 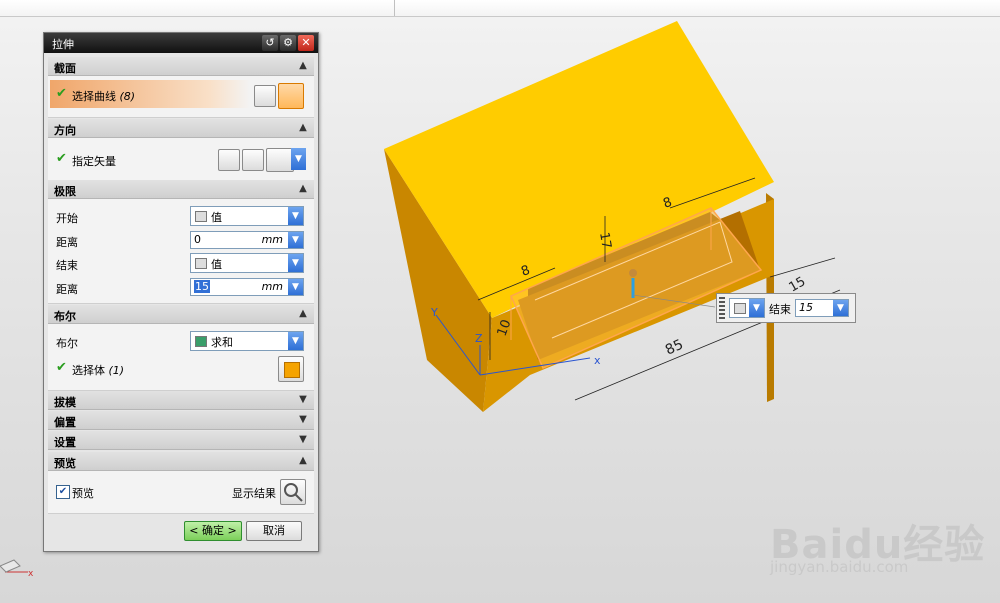 I want to click on boolean-select: 求和 ▼, so click(x=247, y=341).